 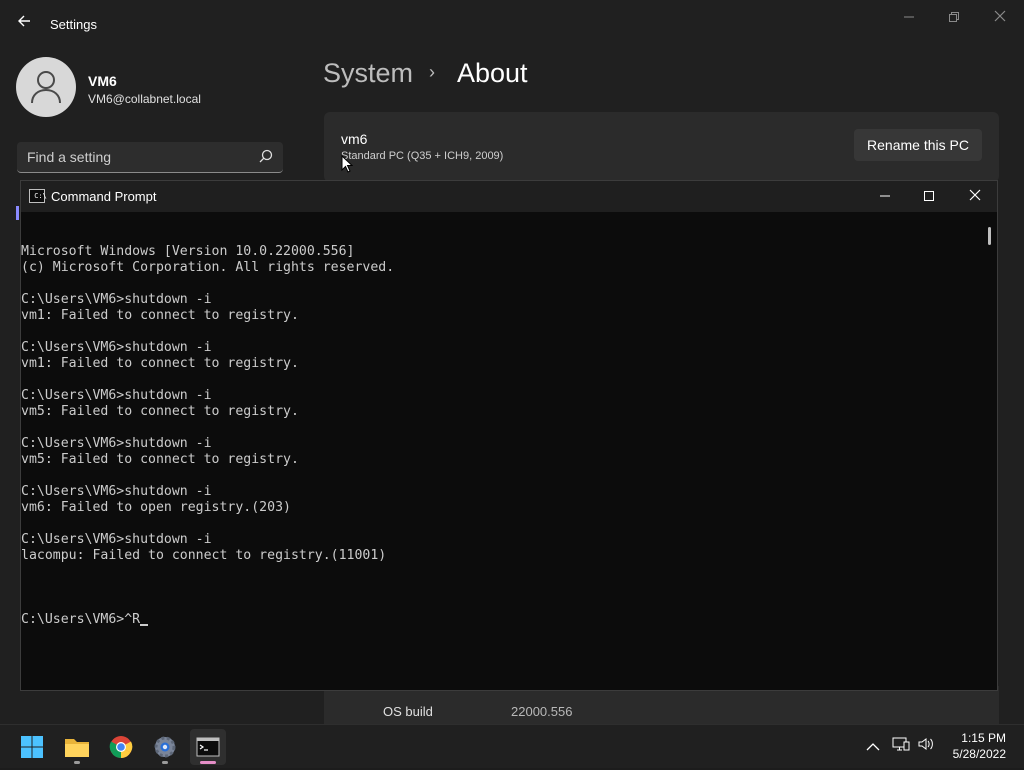 What do you see at coordinates (161, 88) in the screenshot?
I see `user-profile: VM6 VM6@collabnet.local` at bounding box center [161, 88].